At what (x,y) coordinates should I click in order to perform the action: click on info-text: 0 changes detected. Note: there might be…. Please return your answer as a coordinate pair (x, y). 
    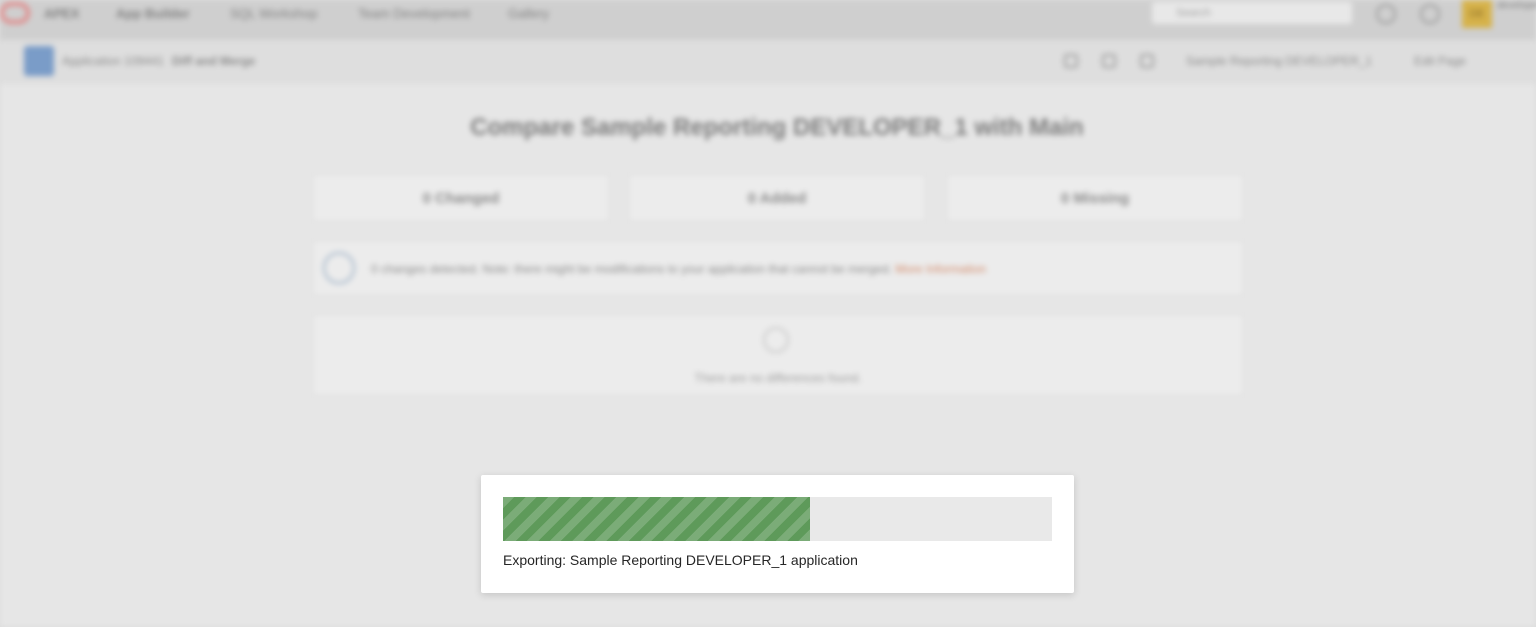
    Looking at the image, I should click on (631, 269).